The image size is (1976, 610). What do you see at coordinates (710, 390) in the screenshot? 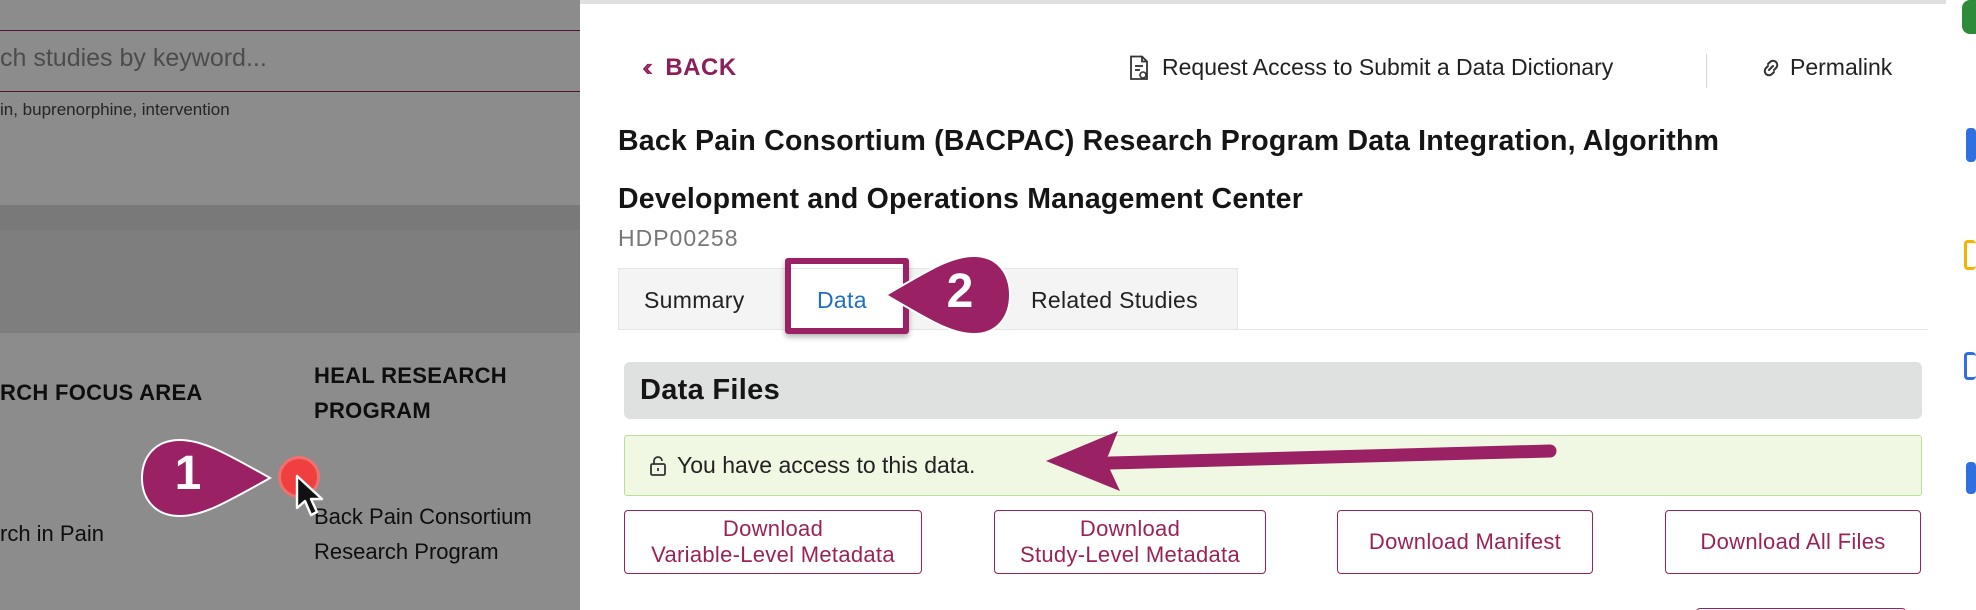
I see `data-files-title: Data Files` at bounding box center [710, 390].